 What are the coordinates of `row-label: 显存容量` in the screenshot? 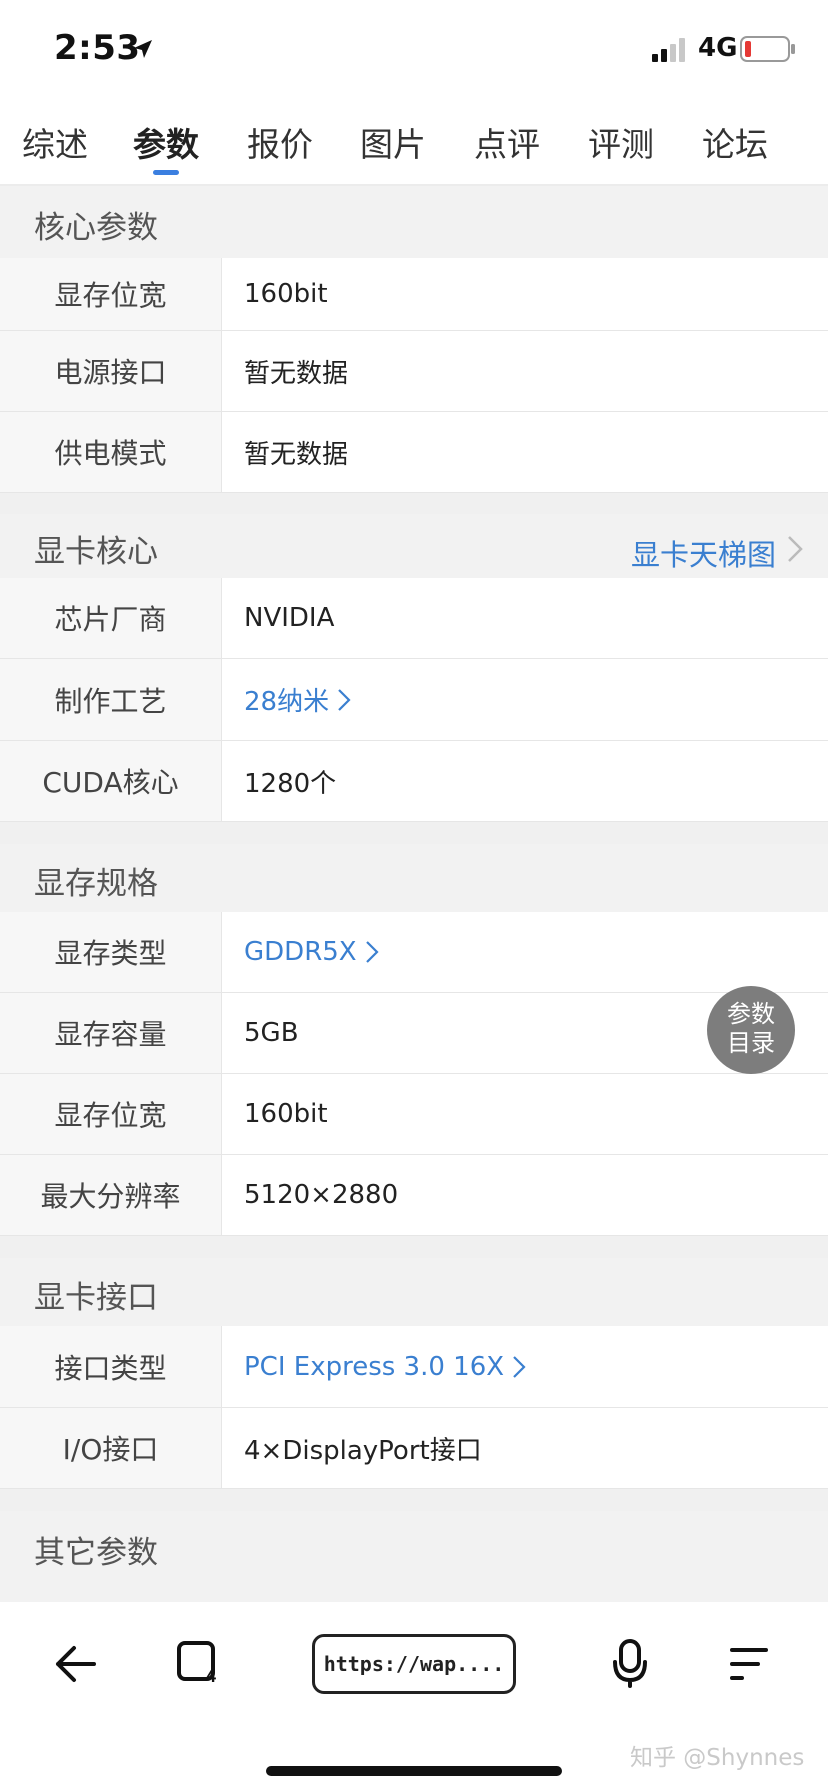 It's located at (111, 1033).